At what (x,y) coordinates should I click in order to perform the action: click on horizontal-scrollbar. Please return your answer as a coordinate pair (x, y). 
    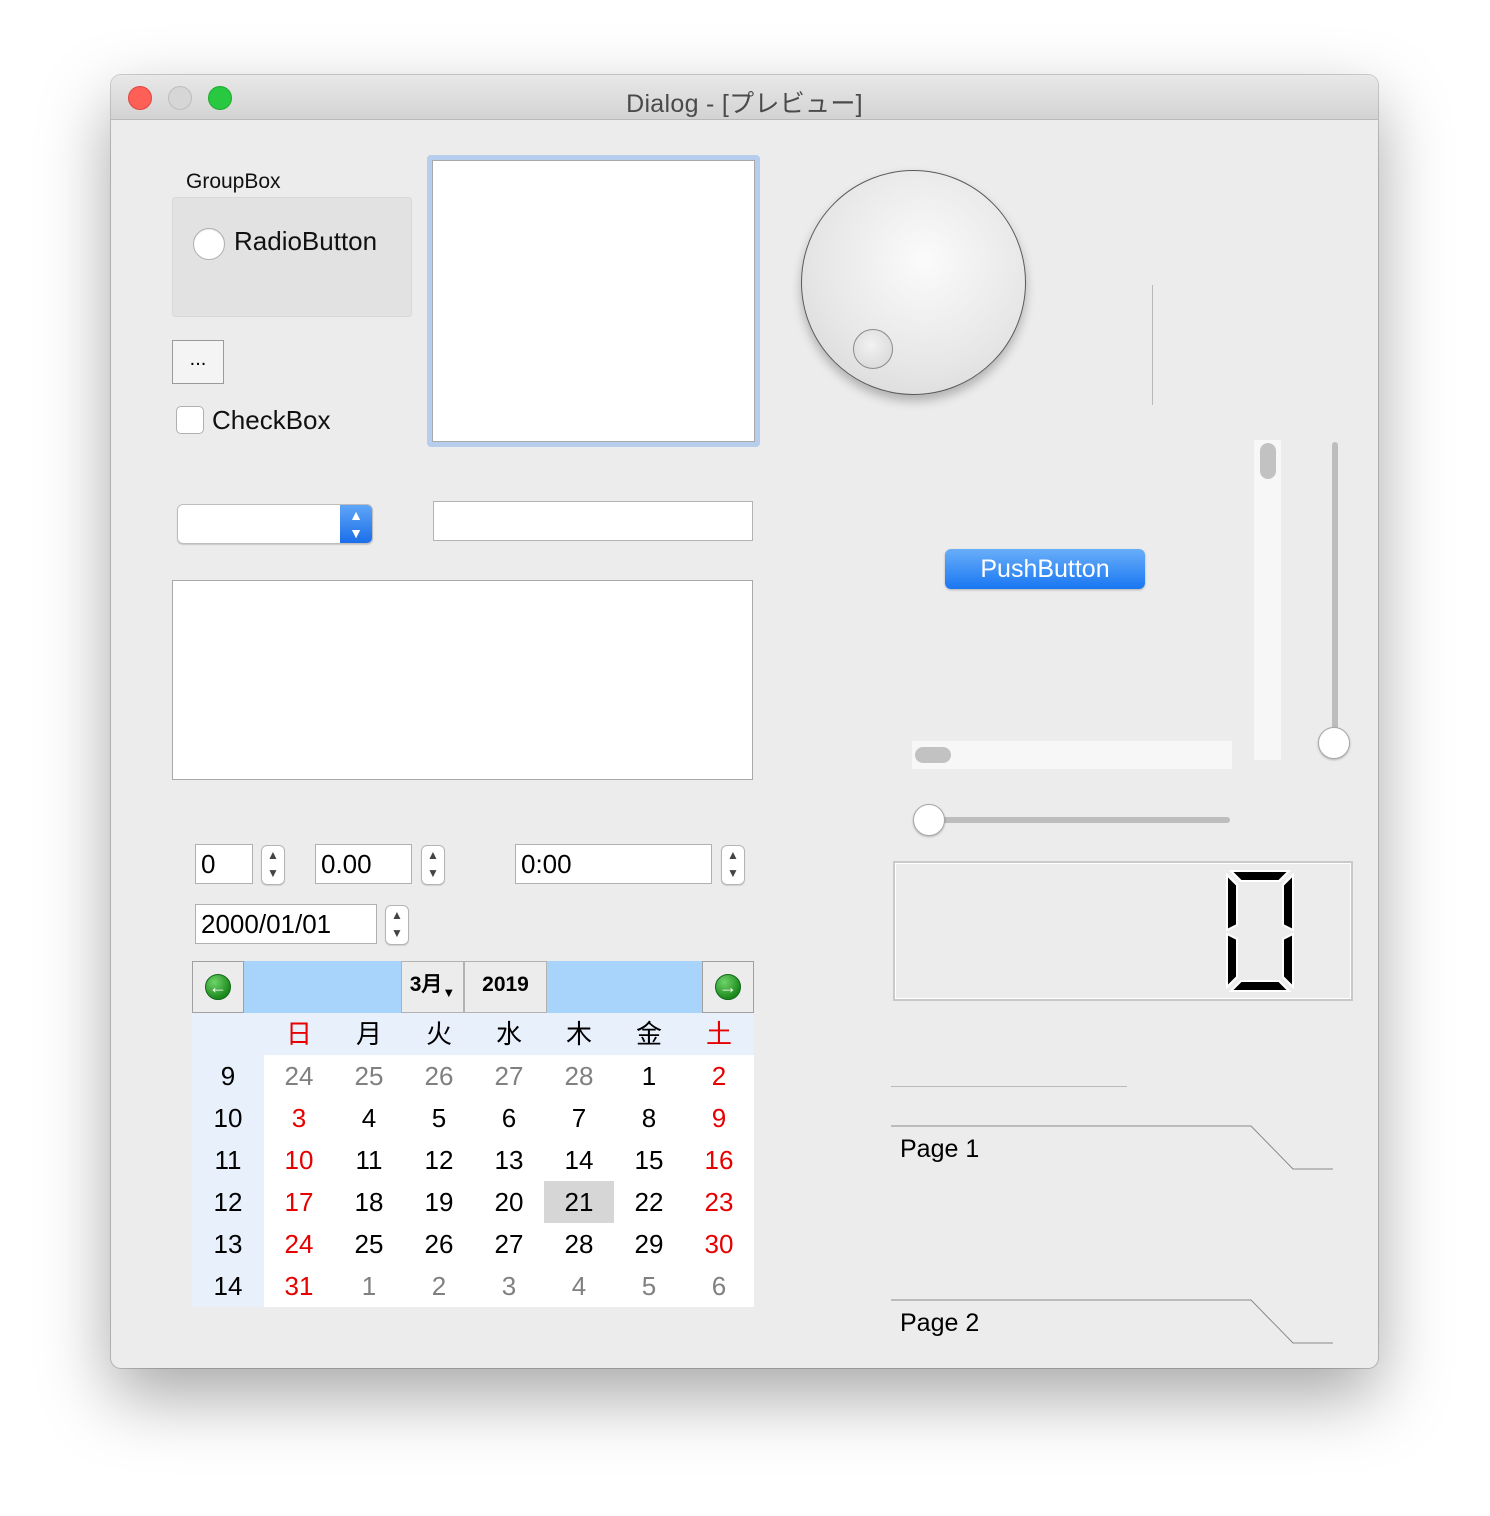
    Looking at the image, I should click on (1072, 755).